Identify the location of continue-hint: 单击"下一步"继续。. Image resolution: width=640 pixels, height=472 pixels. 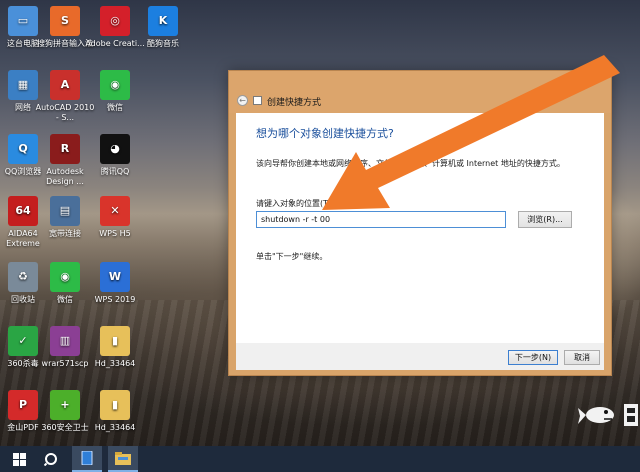
(292, 256).